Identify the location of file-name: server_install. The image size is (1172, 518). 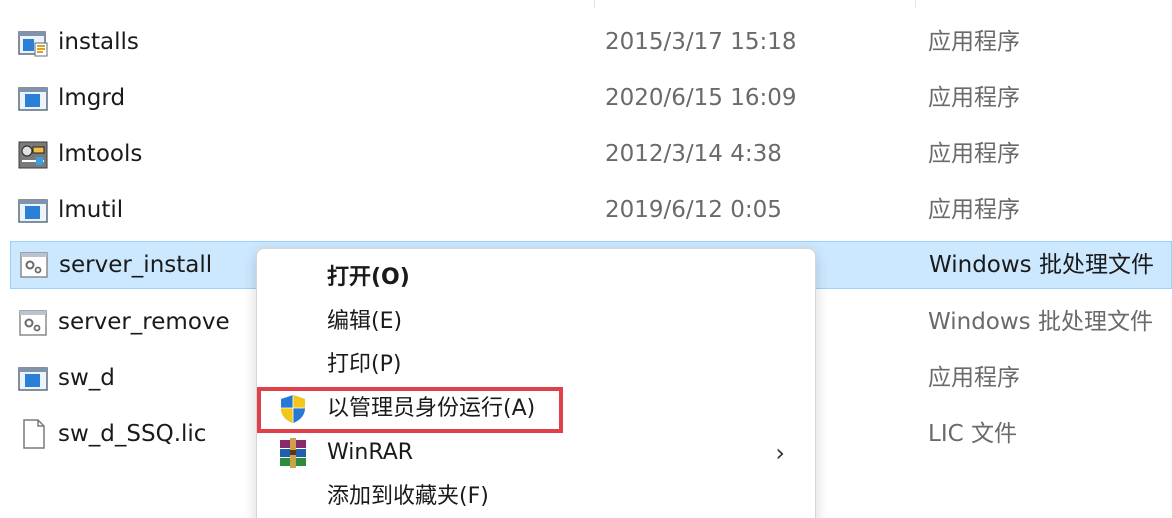
(136, 265).